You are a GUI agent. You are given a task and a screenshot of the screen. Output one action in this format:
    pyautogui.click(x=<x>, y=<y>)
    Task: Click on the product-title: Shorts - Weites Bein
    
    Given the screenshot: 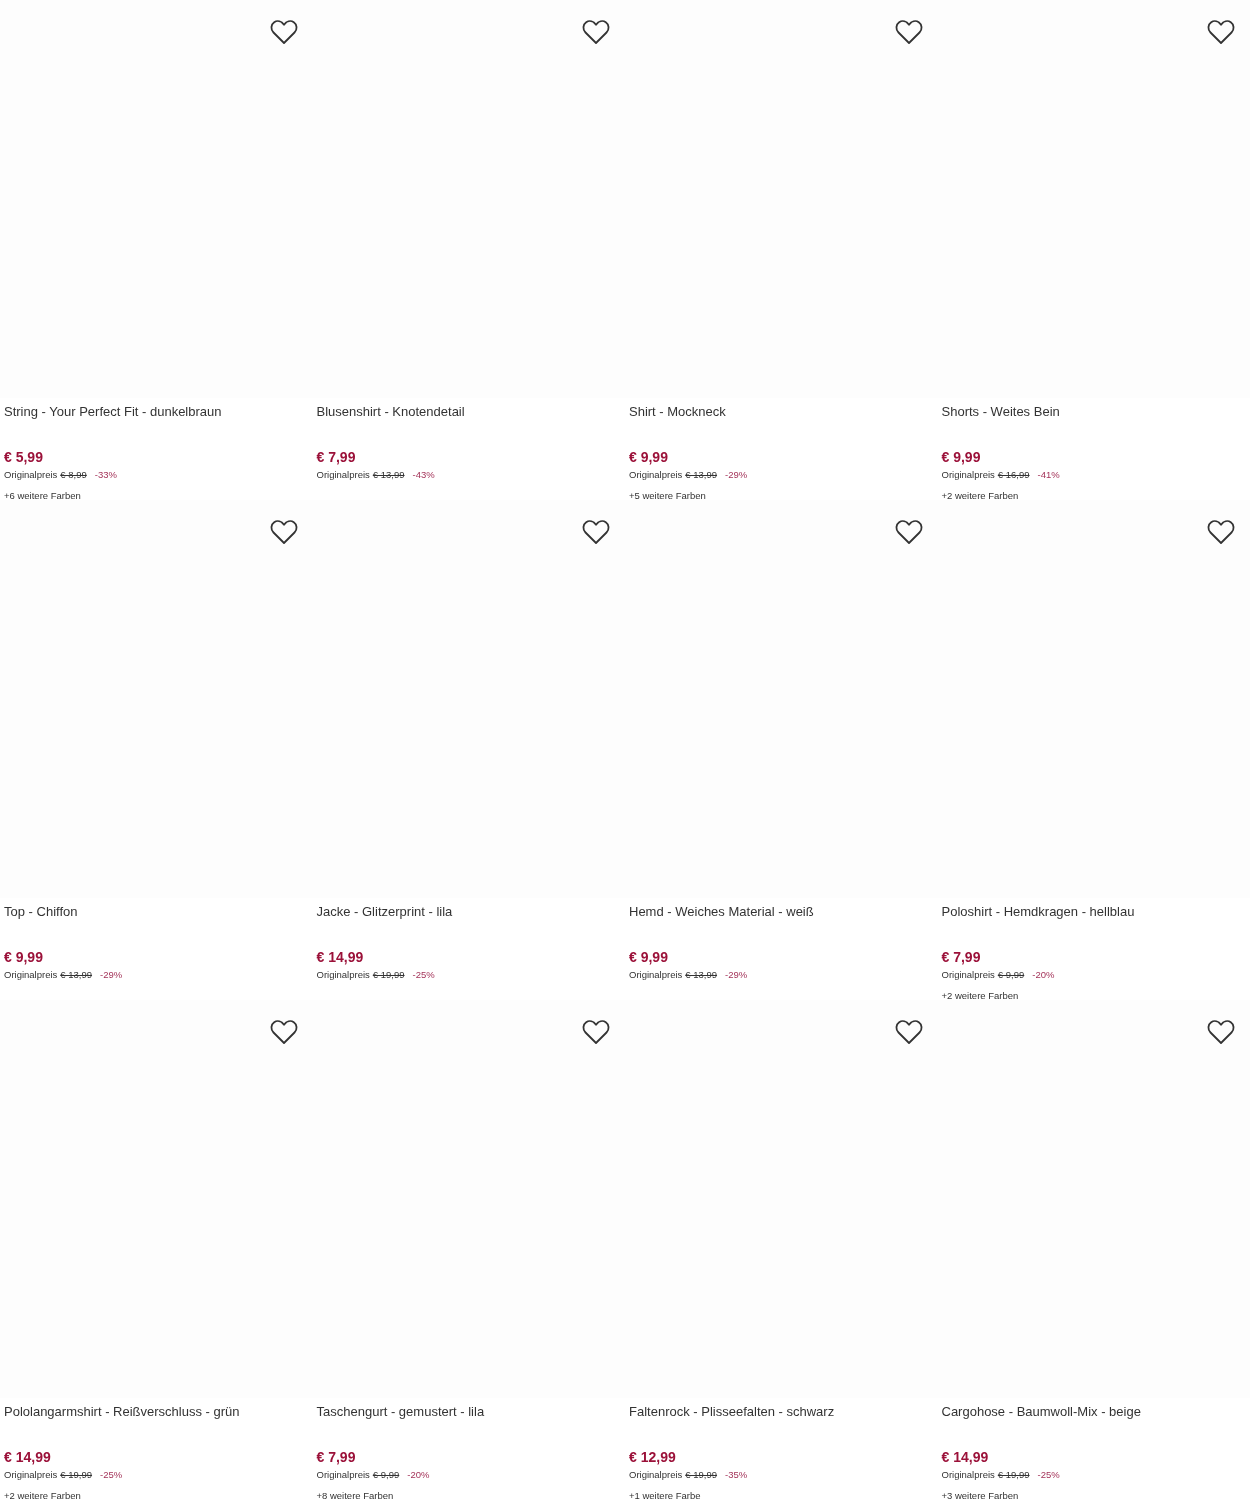 What is the action you would take?
    pyautogui.click(x=1000, y=411)
    